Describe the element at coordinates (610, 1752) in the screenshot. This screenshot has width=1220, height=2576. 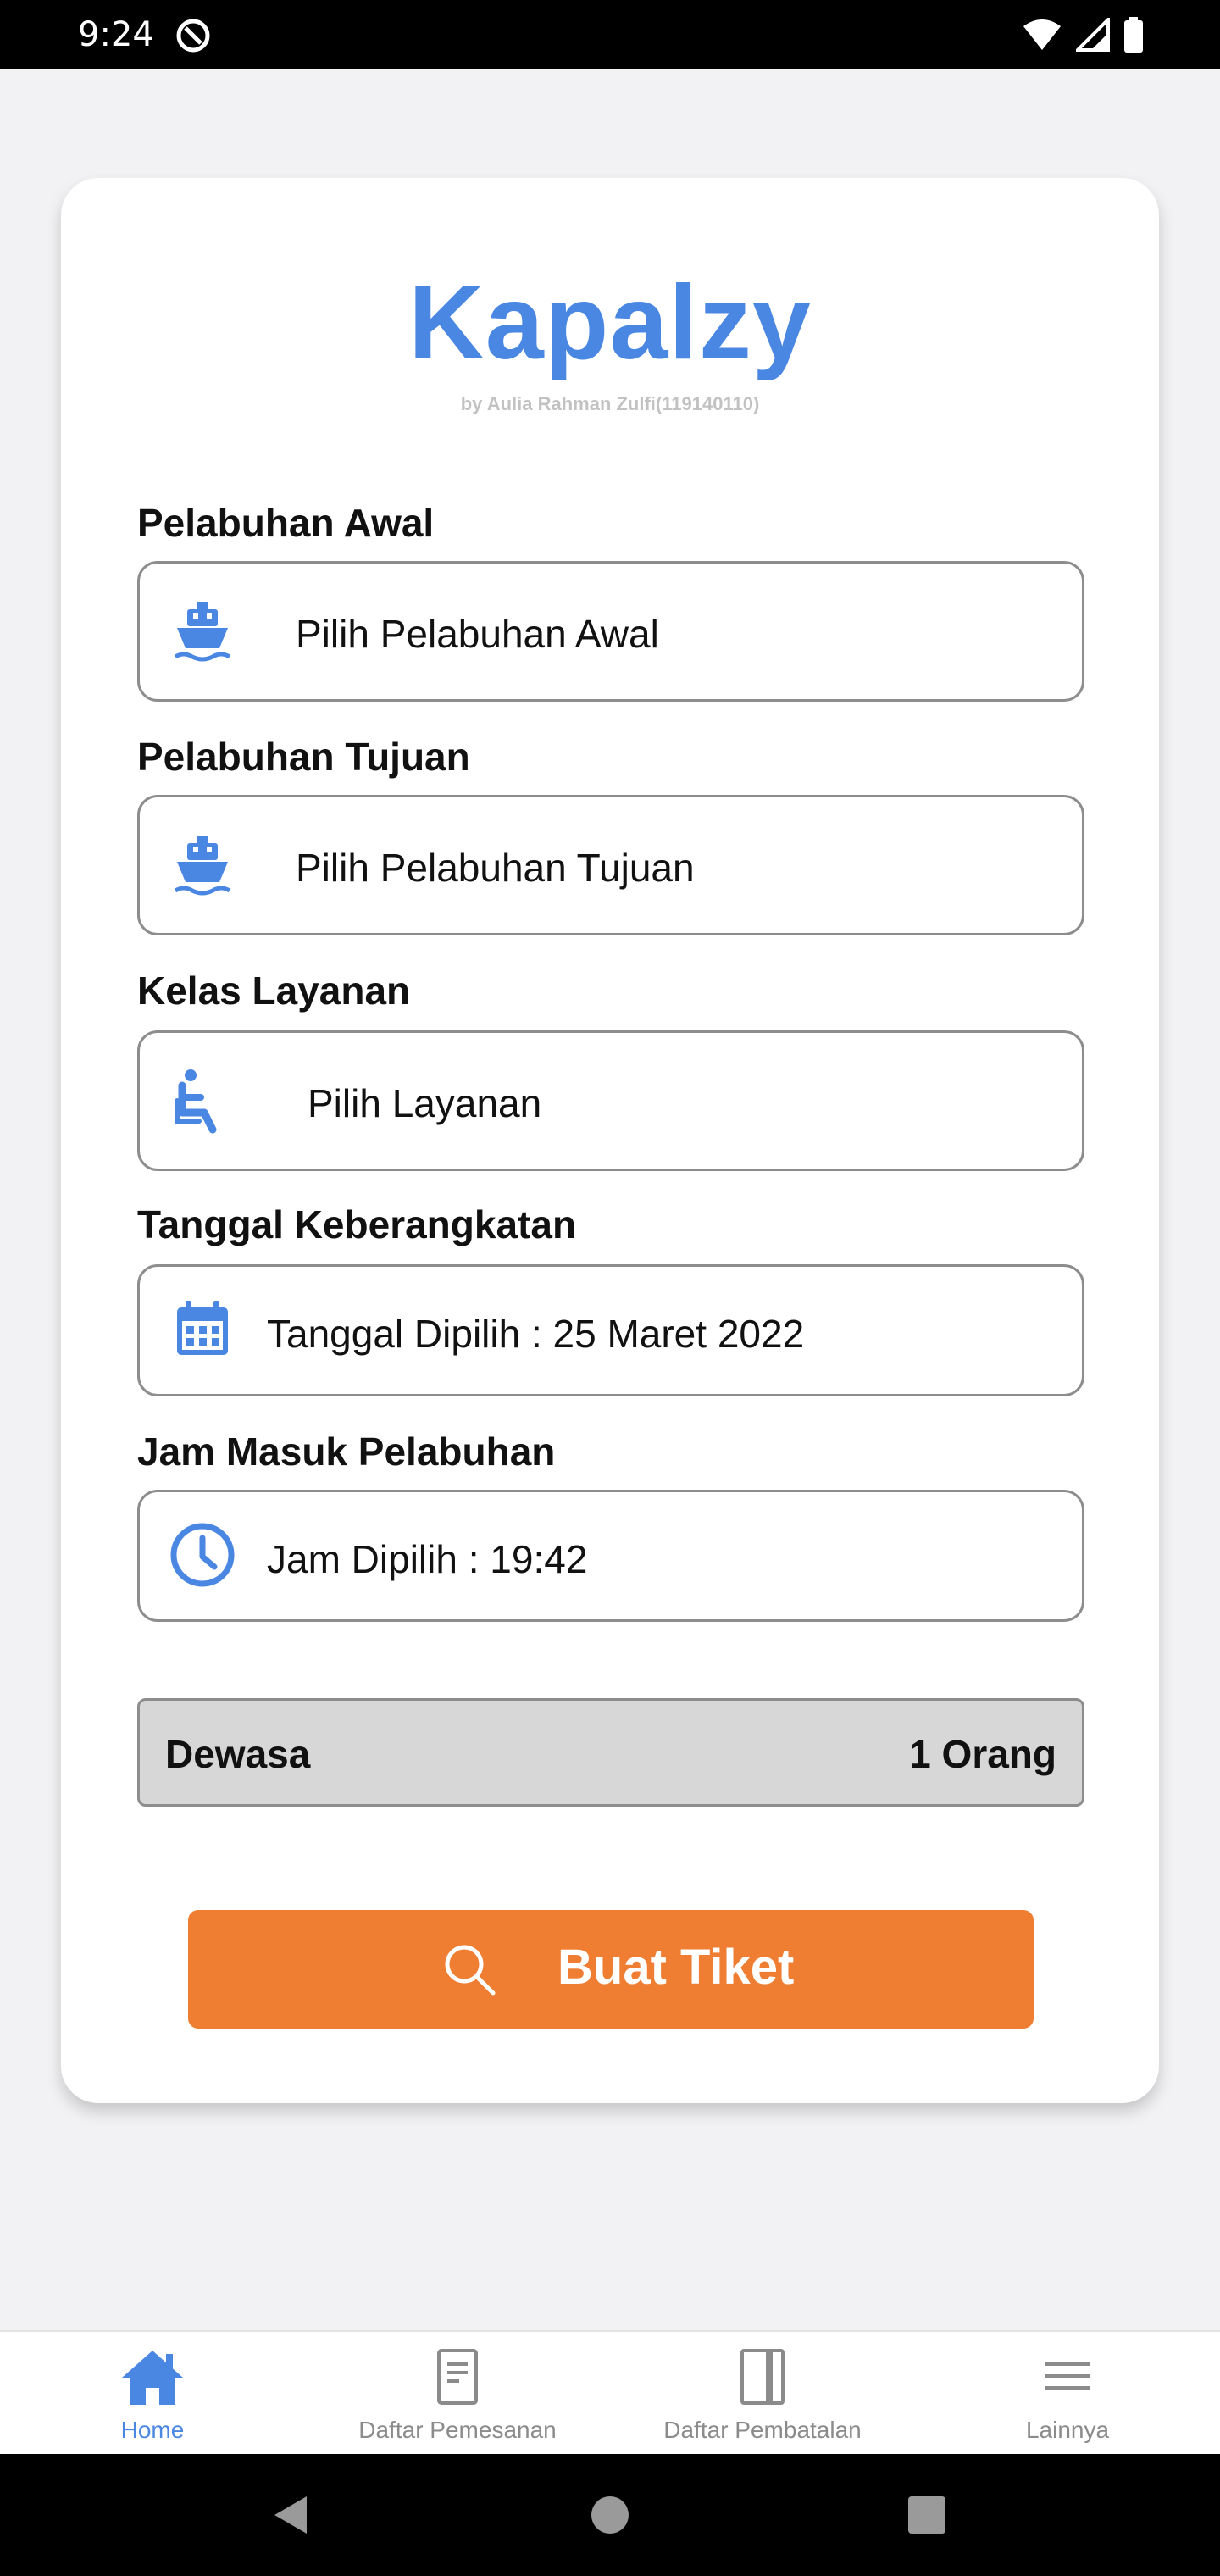
I see `passenger-count-row: Dewasa 1 Orang` at that location.